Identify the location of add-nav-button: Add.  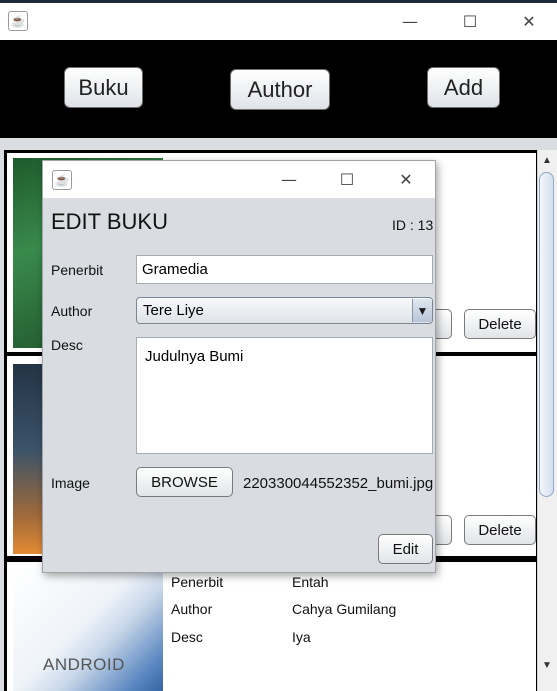
(463, 87).